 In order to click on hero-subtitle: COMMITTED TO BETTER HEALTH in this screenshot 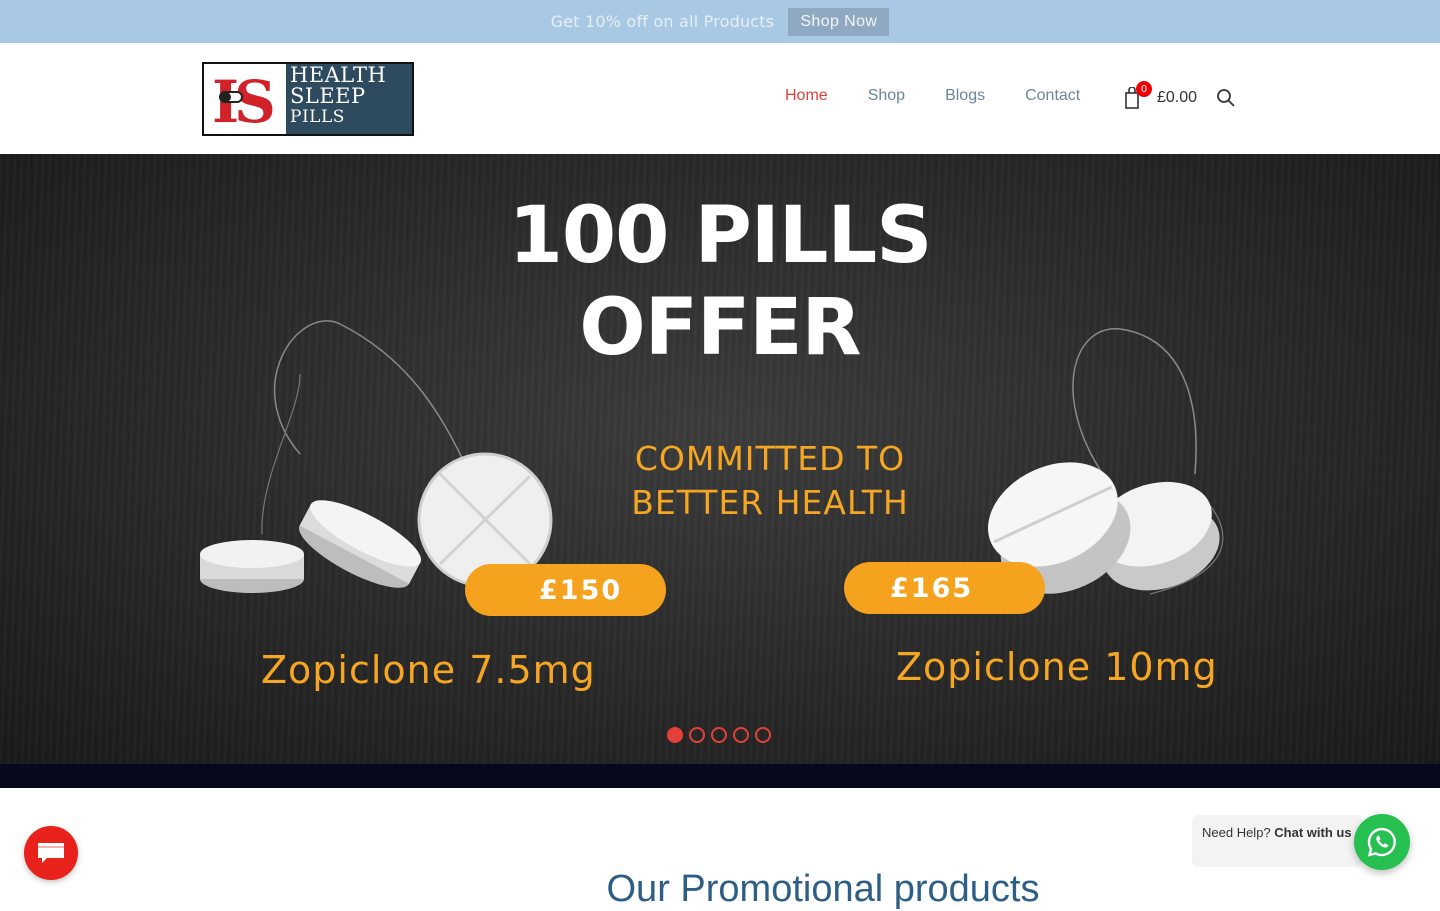, I will do `click(770, 481)`.